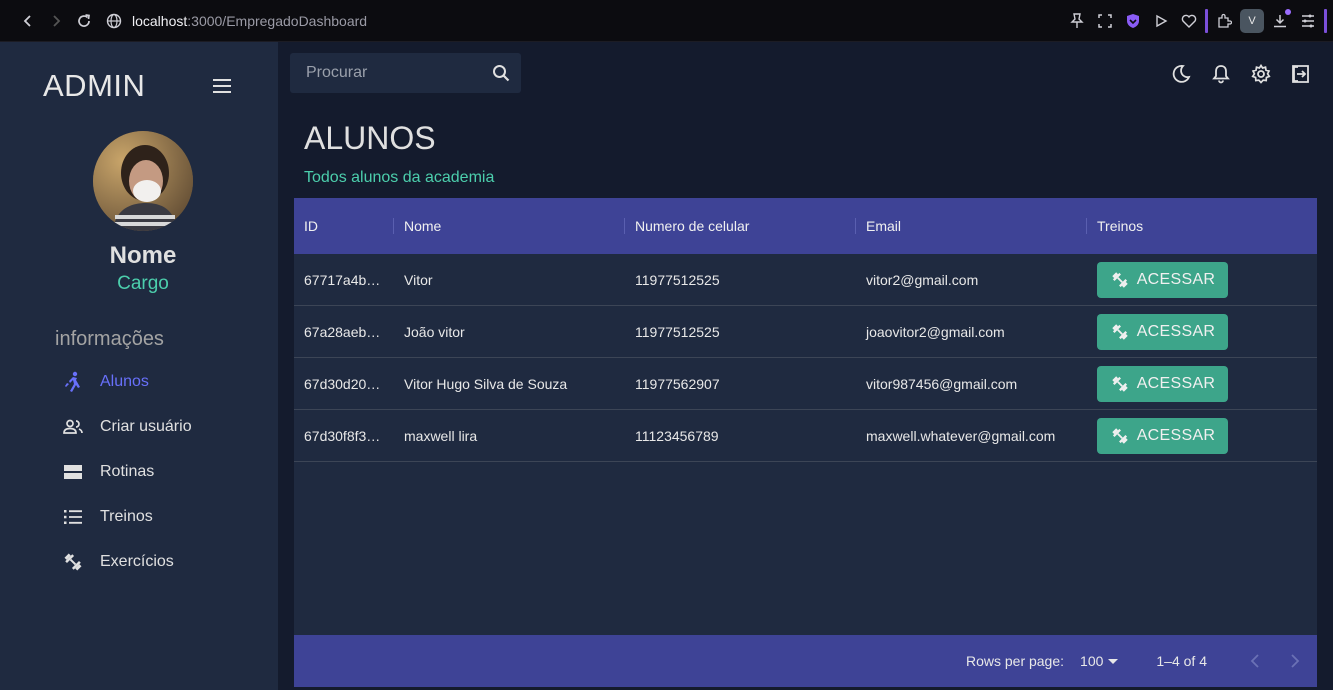  I want to click on avatar, so click(143, 181).